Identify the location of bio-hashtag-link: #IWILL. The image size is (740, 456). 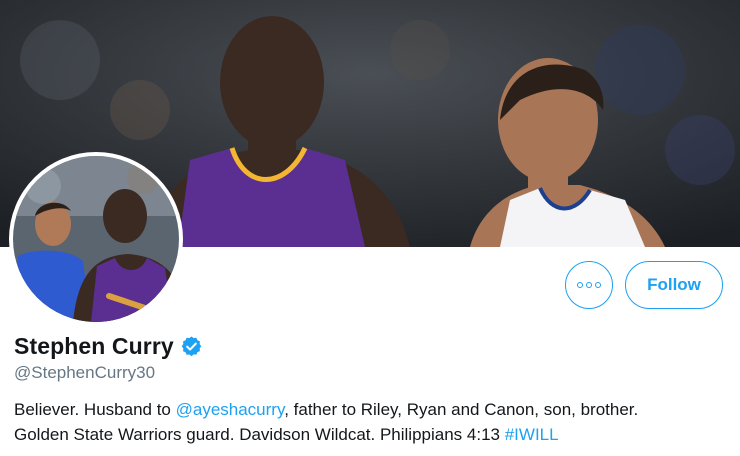
(532, 434).